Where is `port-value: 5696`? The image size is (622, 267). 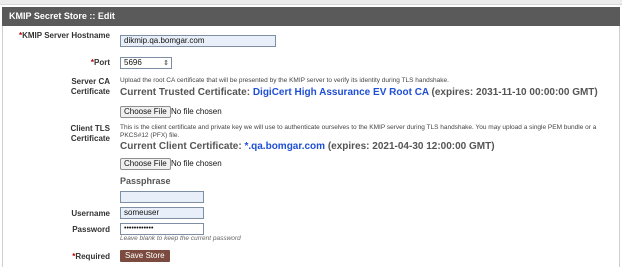 port-value: 5696 is located at coordinates (133, 62).